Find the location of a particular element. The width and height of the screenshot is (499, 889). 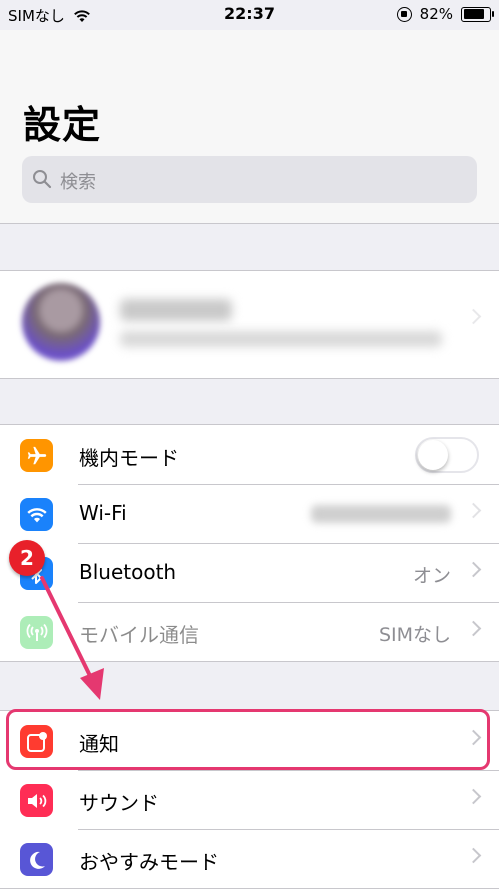

blurred-account-subtitle is located at coordinates (281, 339).